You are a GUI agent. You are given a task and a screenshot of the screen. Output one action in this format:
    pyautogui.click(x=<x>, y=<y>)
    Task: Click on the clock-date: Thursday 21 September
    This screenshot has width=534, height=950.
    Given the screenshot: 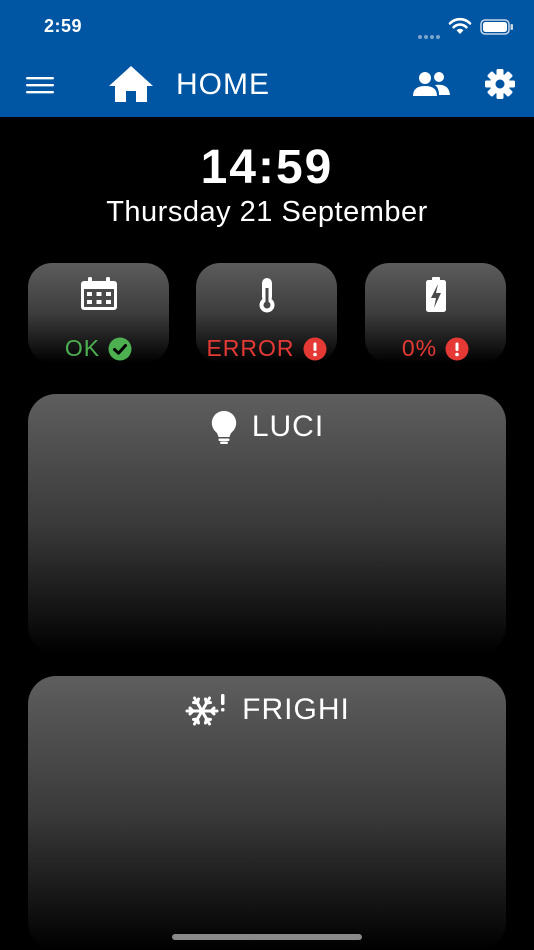 What is the action you would take?
    pyautogui.click(x=267, y=212)
    